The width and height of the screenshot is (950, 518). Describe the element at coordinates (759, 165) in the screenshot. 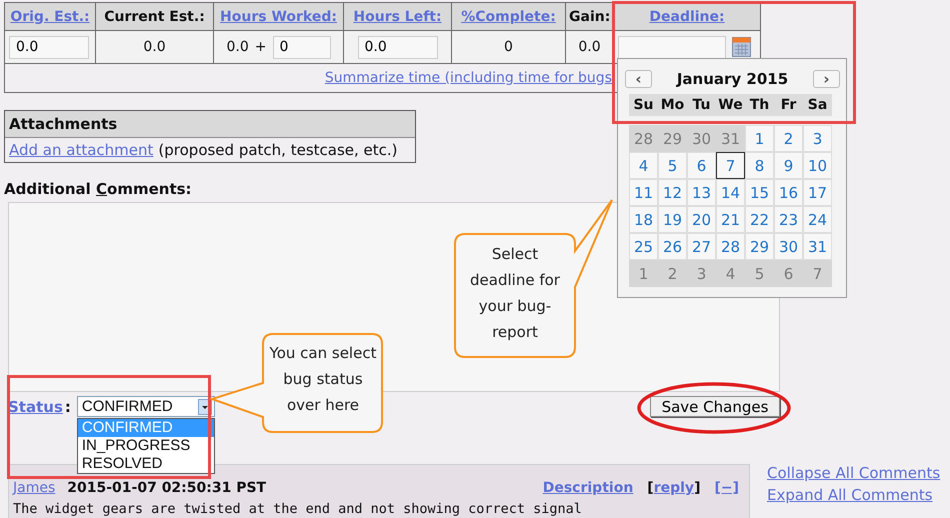

I see `calendar-day: 8` at that location.